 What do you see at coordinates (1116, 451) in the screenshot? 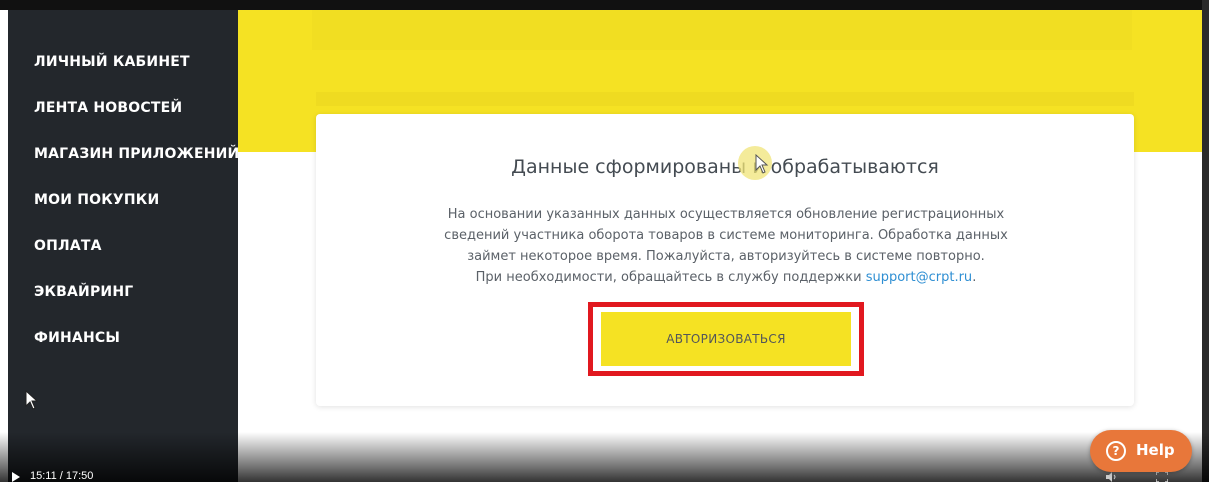
I see `help-icon: ?` at bounding box center [1116, 451].